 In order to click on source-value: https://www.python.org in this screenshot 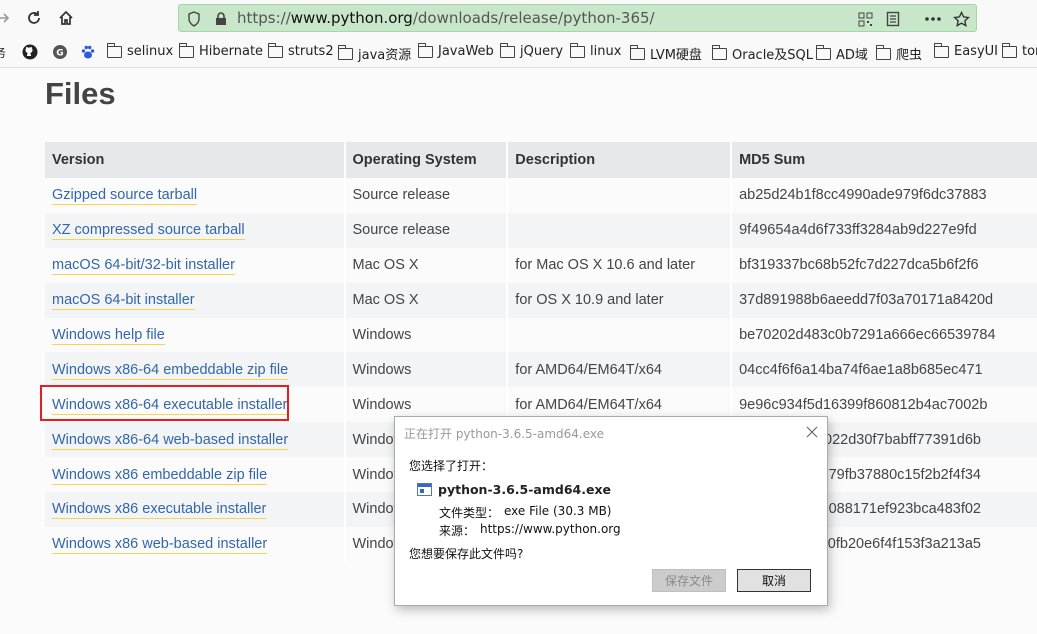, I will do `click(550, 529)`.